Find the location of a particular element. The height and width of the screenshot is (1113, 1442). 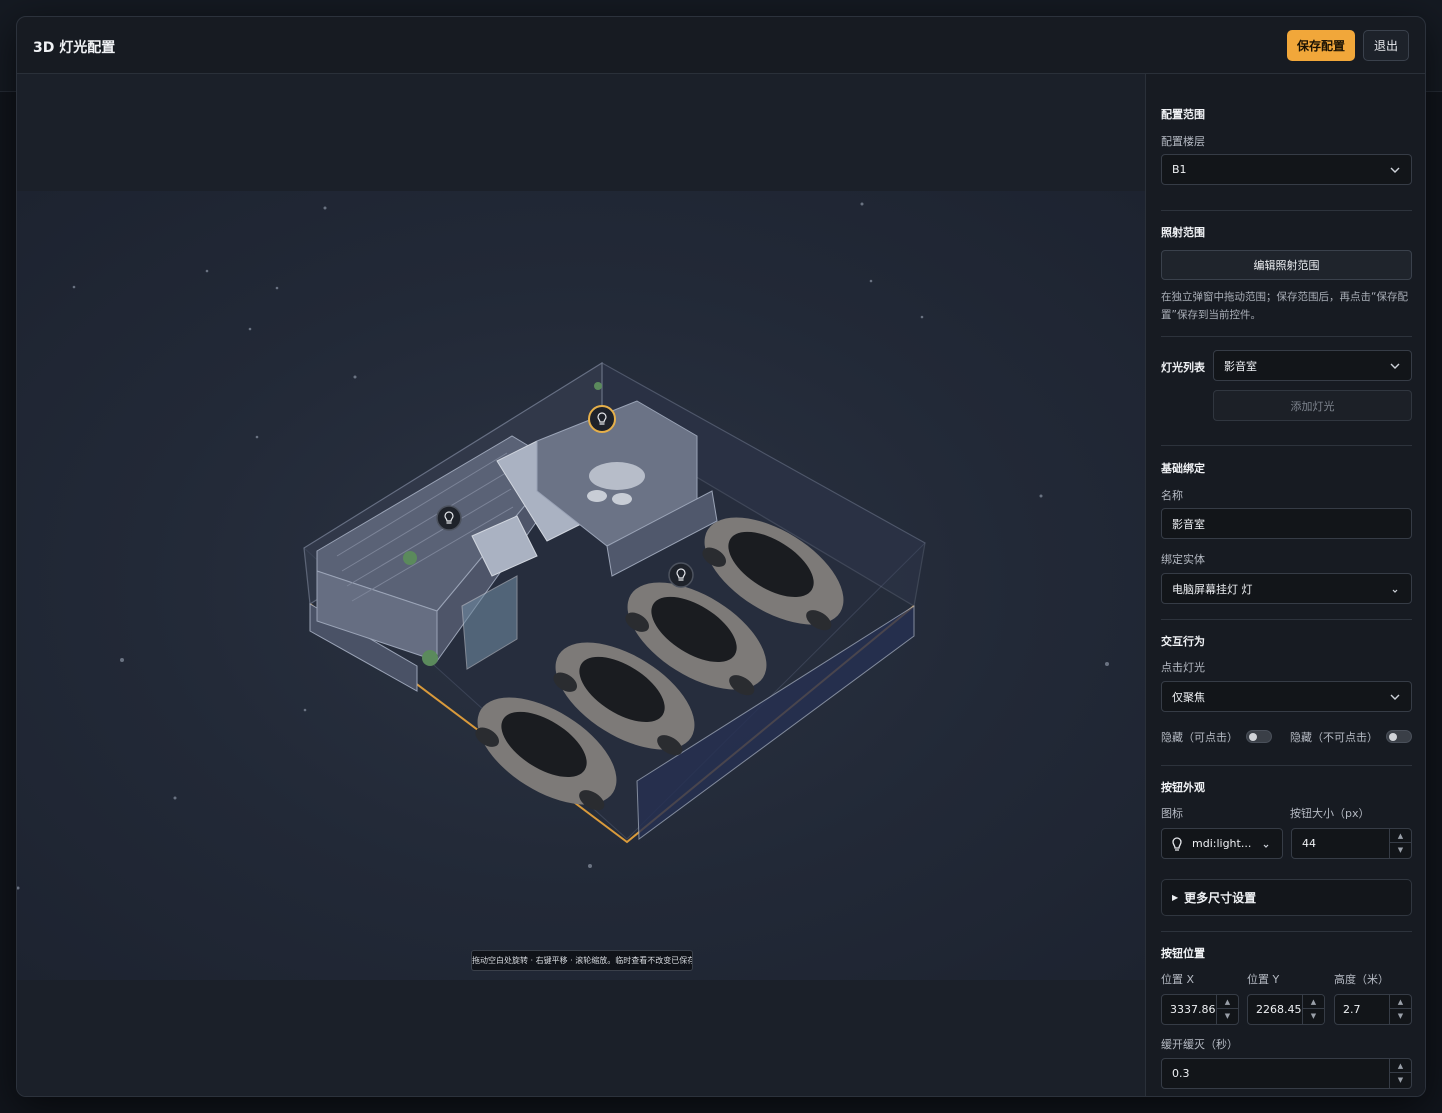

name-label: 名称 is located at coordinates (1172, 495).